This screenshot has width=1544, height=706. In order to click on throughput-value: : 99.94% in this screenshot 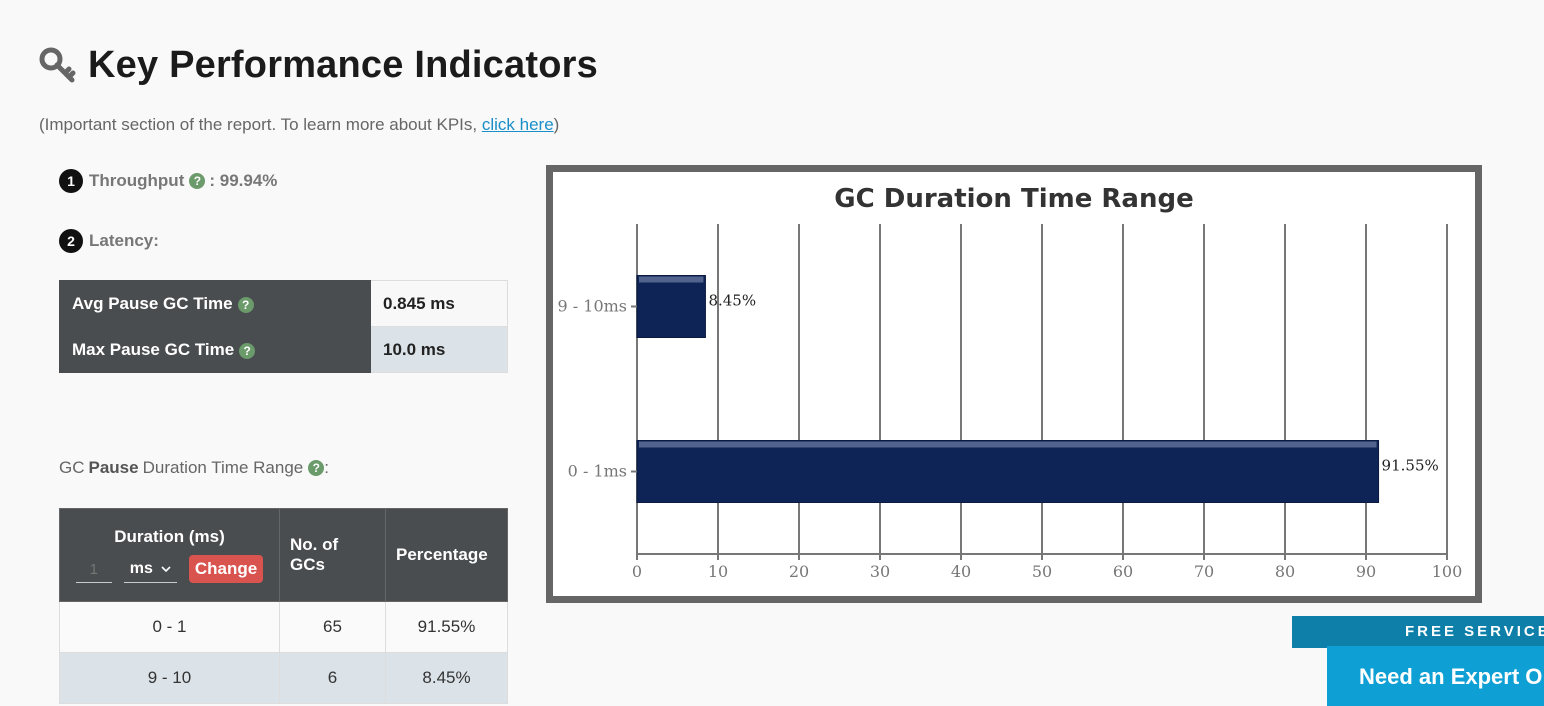, I will do `click(243, 180)`.